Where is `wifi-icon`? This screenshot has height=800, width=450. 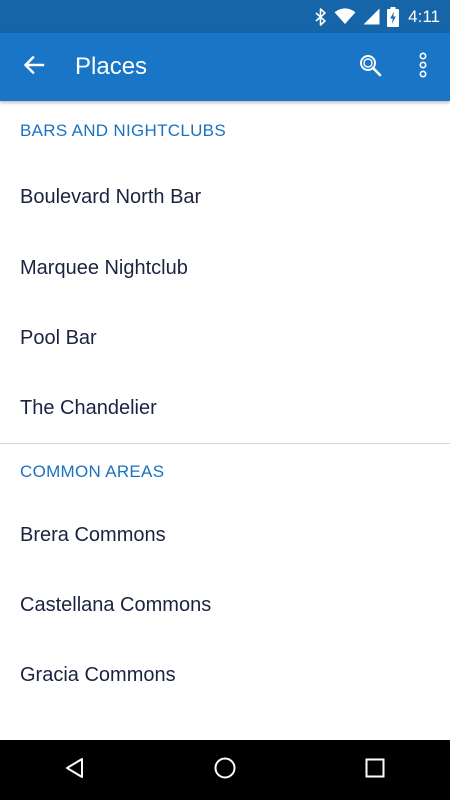
wifi-icon is located at coordinates (345, 16).